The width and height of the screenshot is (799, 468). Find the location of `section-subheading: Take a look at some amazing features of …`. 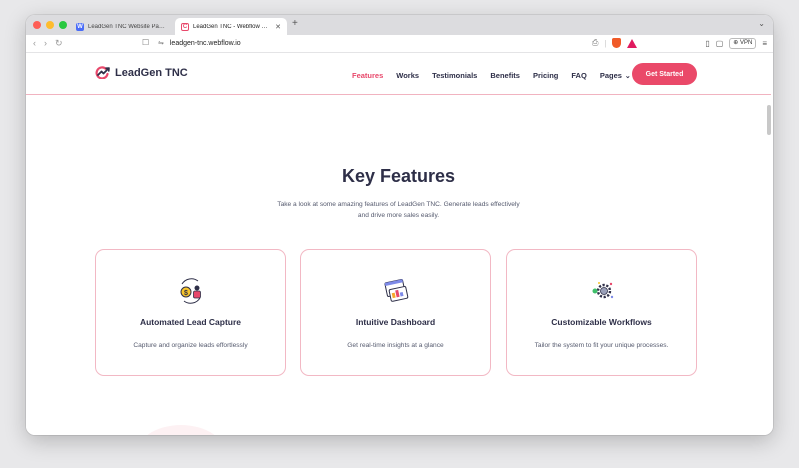

section-subheading: Take a look at some amazing features of … is located at coordinates (398, 210).